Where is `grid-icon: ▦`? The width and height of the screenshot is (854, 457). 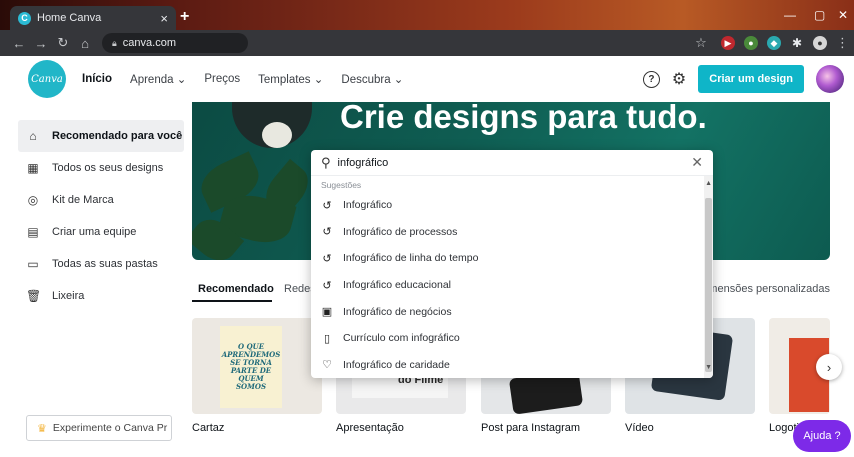
grid-icon: ▦ is located at coordinates (33, 168).